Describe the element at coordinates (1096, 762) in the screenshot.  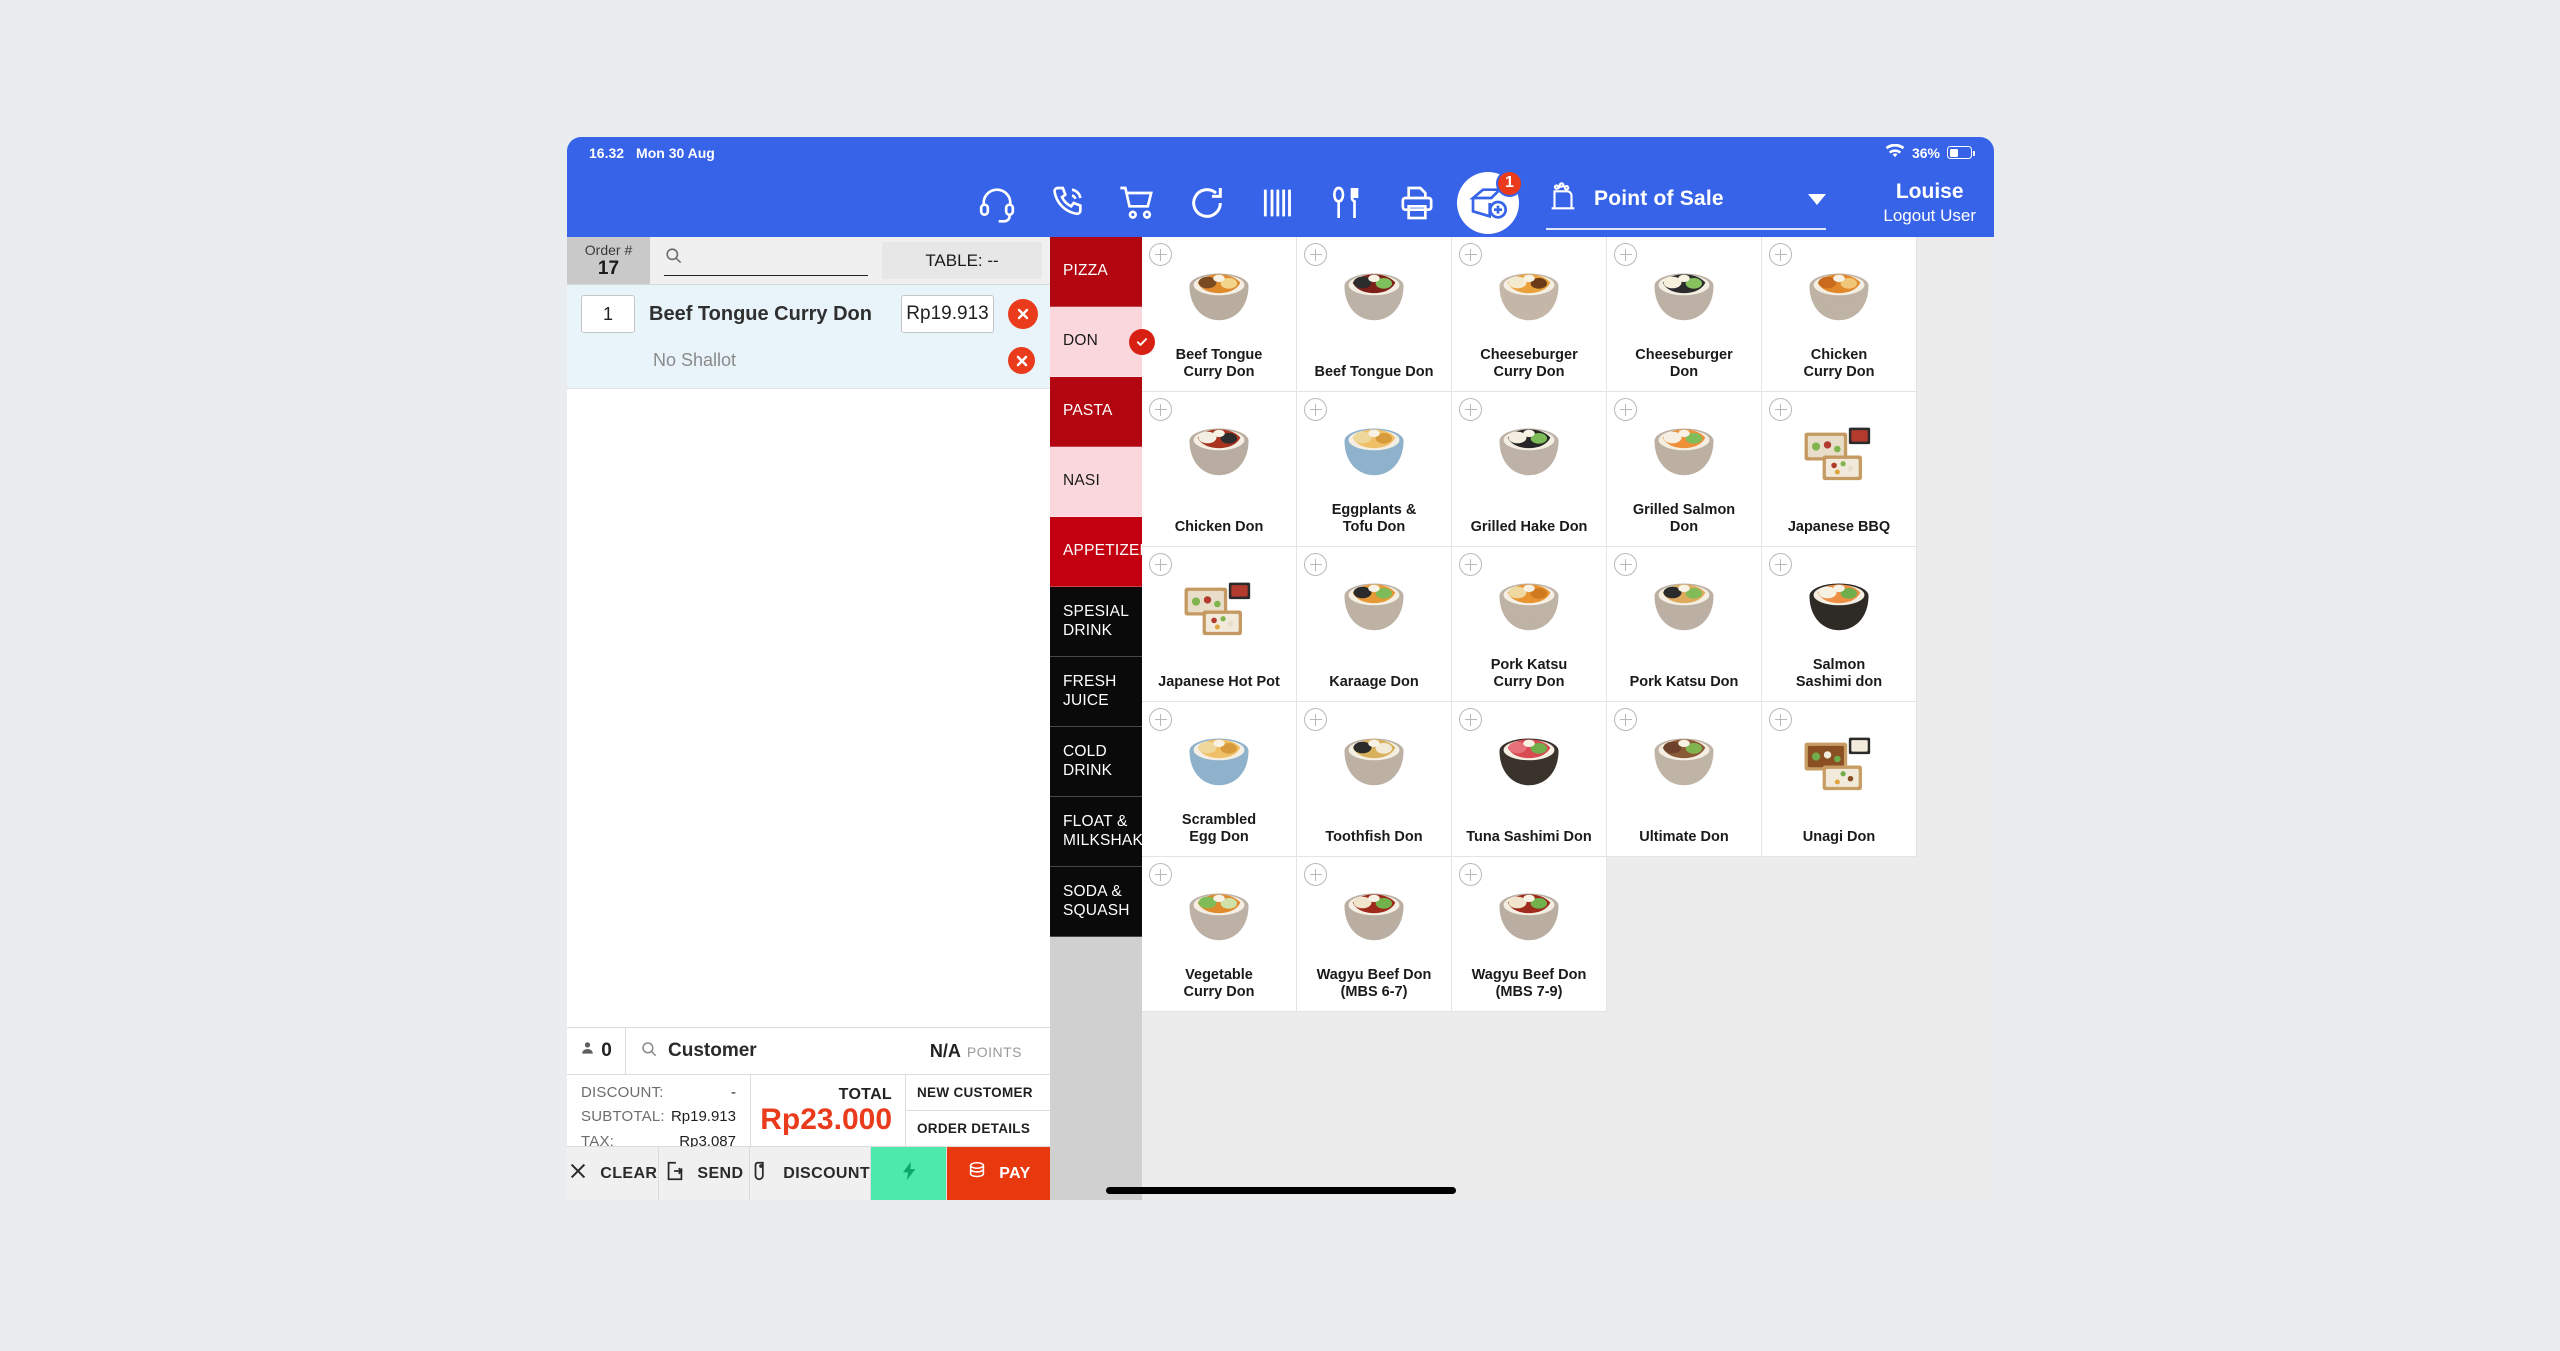
I see `category-cold-drink: COLD DRINK` at that location.